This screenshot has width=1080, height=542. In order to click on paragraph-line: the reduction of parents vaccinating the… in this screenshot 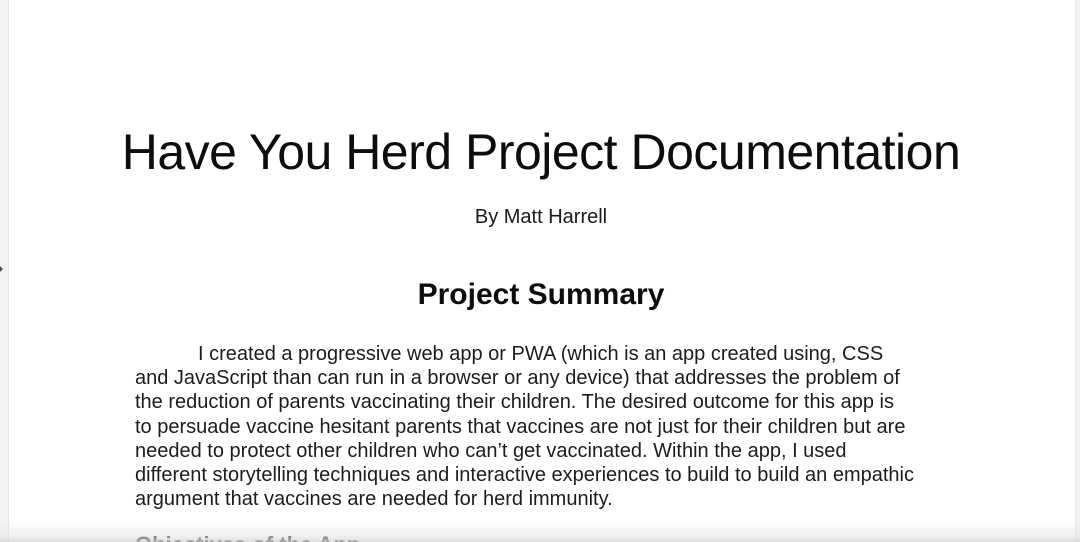, I will do `click(514, 402)`.